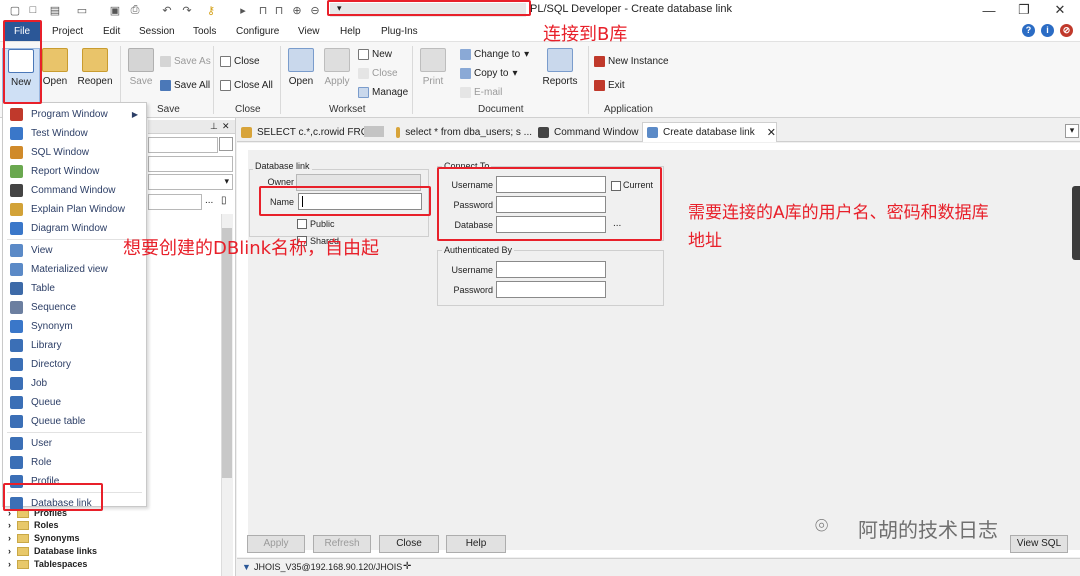  I want to click on lock2-icon: ⊓, so click(279, 10).